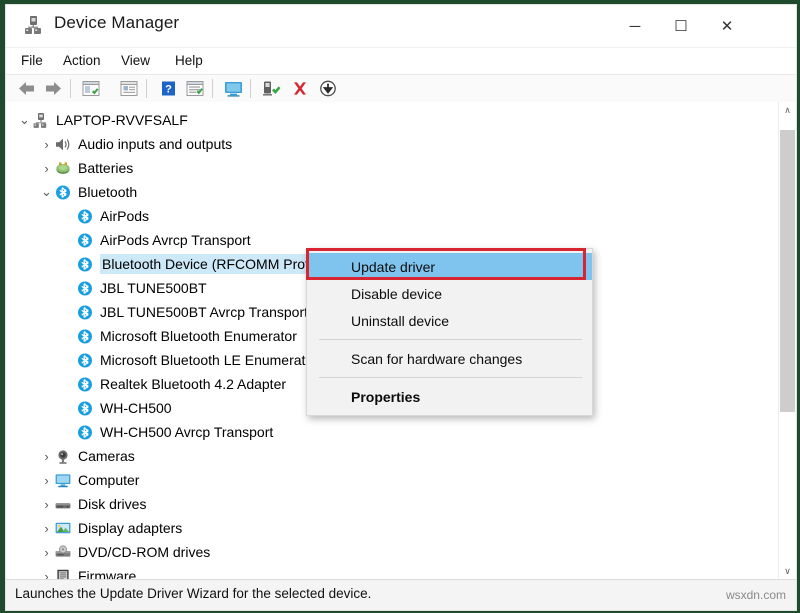 This screenshot has height=613, width=800. What do you see at coordinates (108, 192) in the screenshot?
I see `tree-item-label: Bluetooth` at bounding box center [108, 192].